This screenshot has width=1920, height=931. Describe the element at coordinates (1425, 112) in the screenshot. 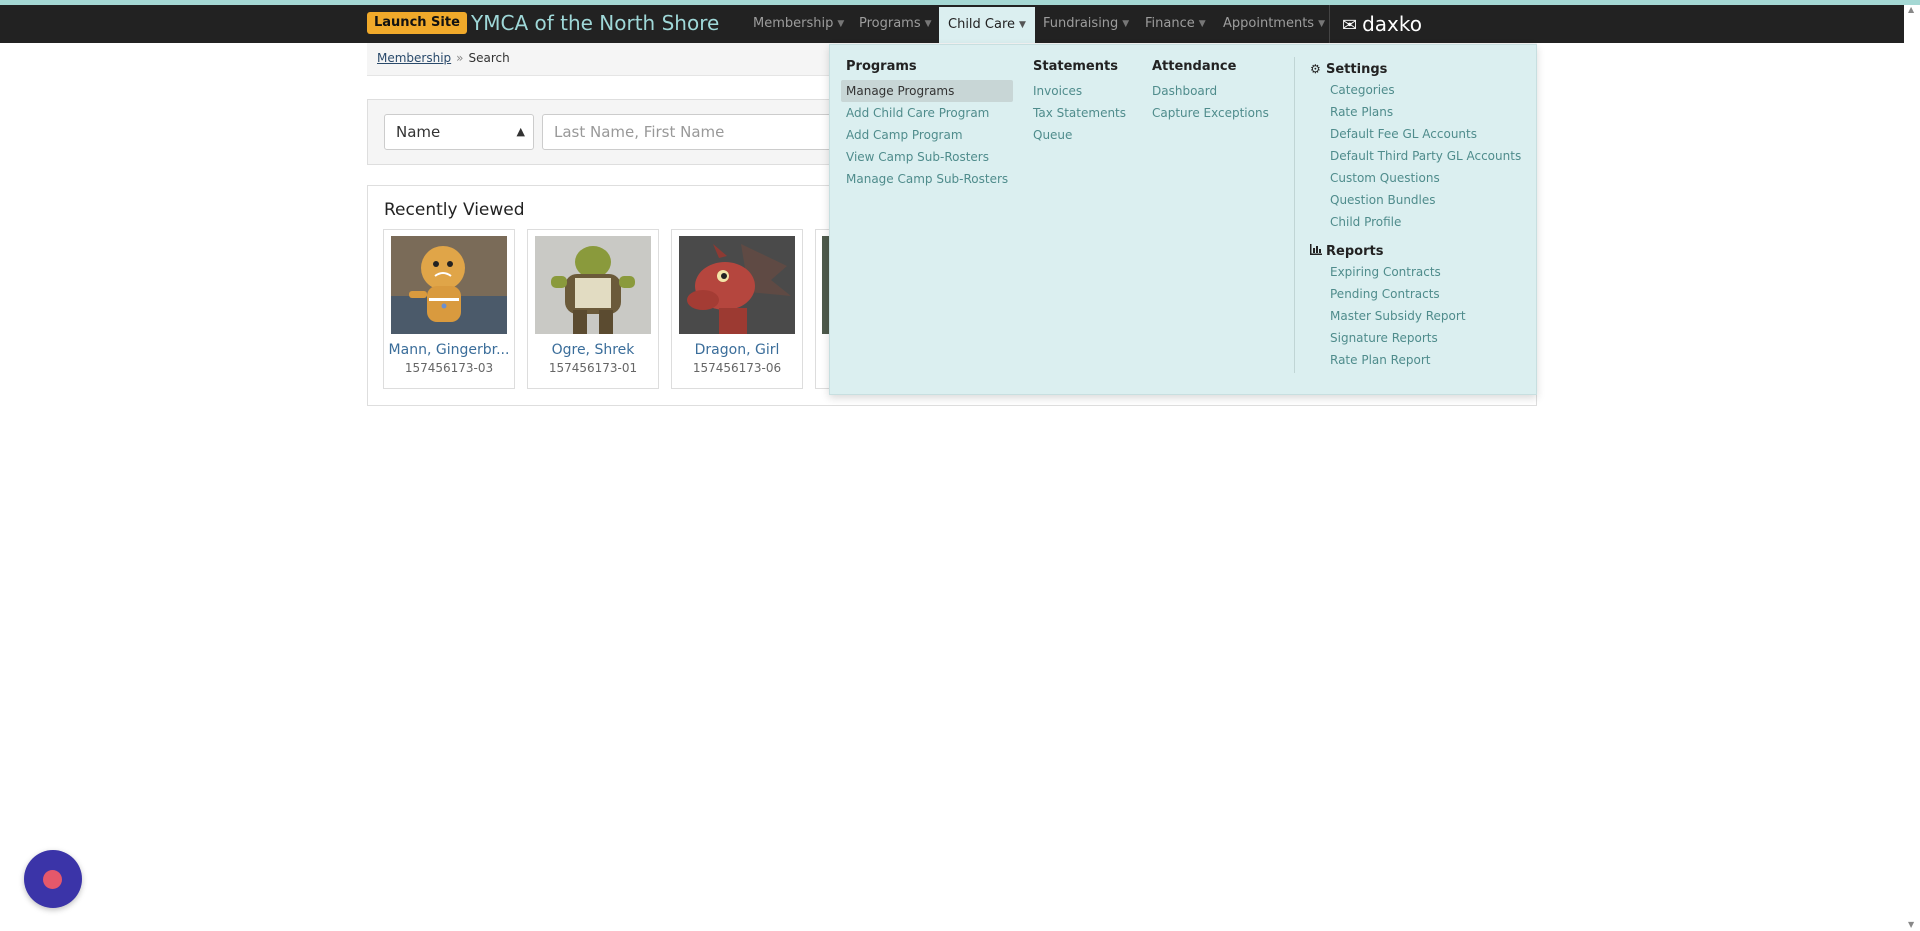

I see `rate-plans-link: Rate Plans` at that location.